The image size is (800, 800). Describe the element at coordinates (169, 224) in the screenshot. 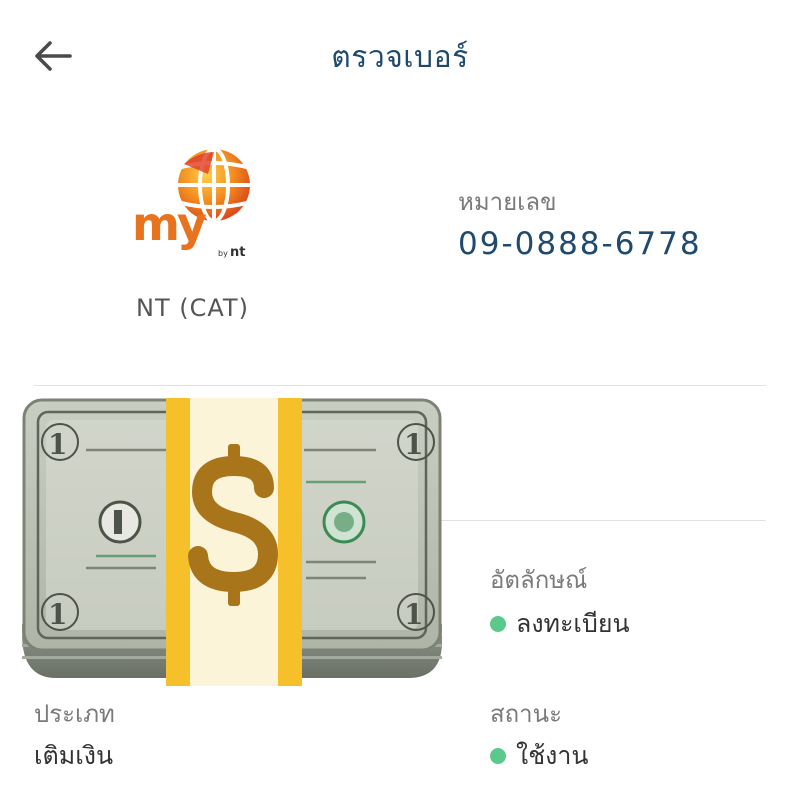

I see `svg-text: my` at that location.